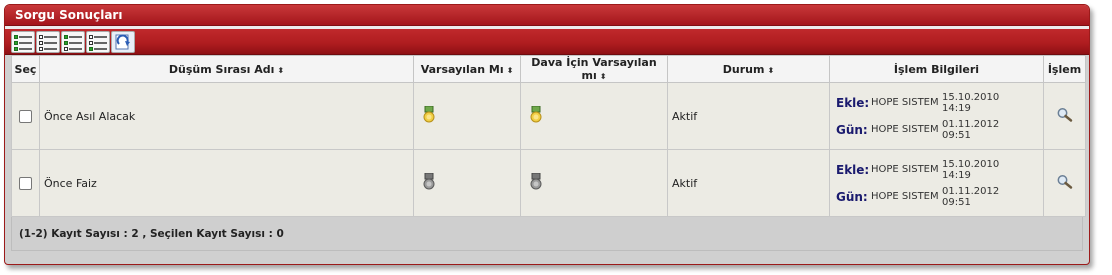 This screenshot has height=275, width=1112. Describe the element at coordinates (547, 42) in the screenshot. I see `toolbar` at that location.